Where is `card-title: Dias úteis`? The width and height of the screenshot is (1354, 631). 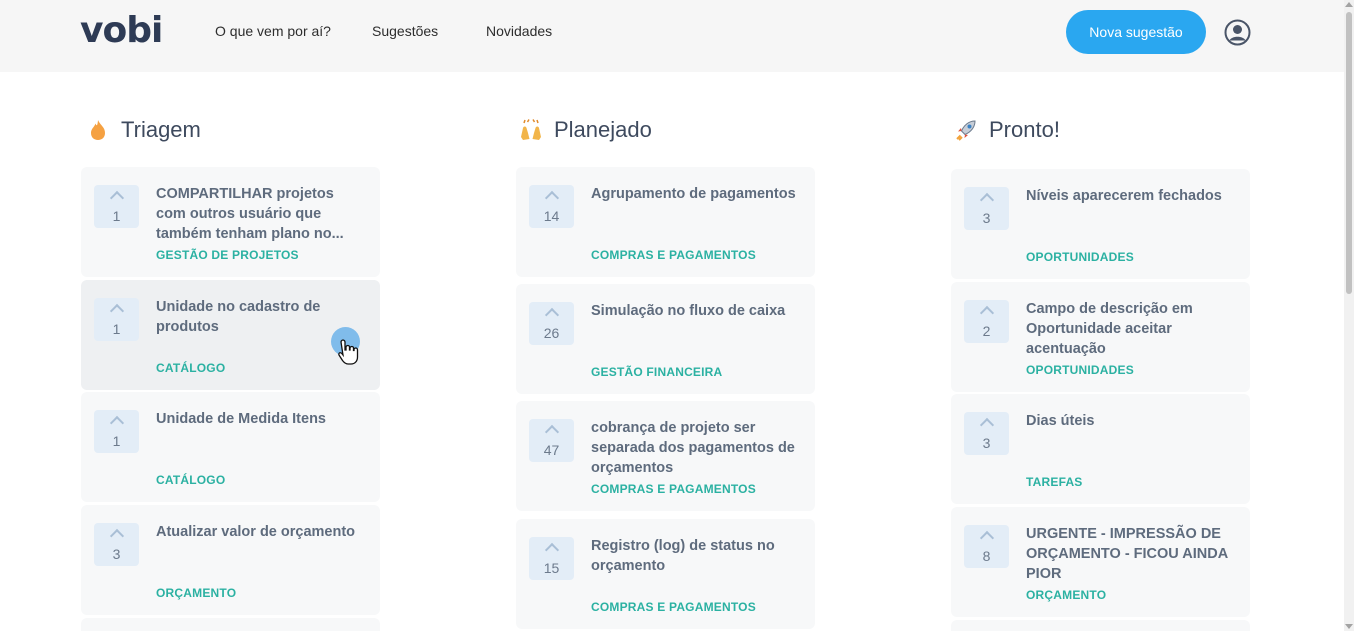
card-title: Dias úteis is located at coordinates (1060, 421).